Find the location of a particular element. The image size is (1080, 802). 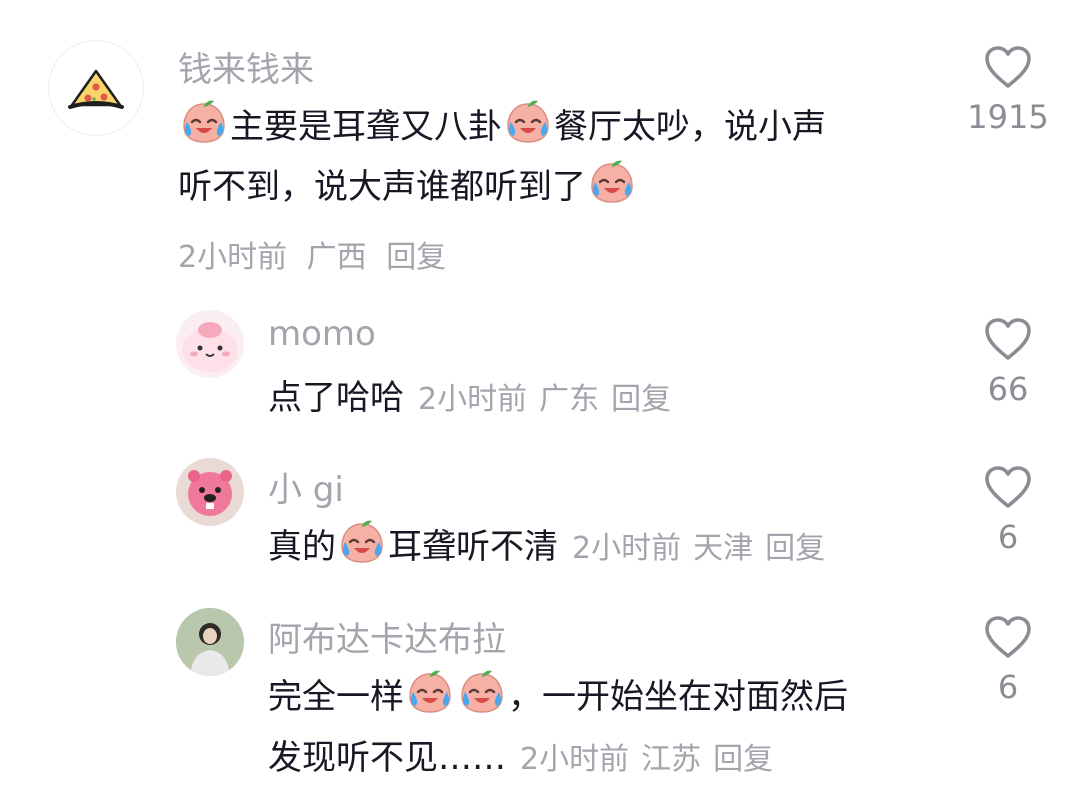

like-button: 1915 is located at coordinates (1008, 90).